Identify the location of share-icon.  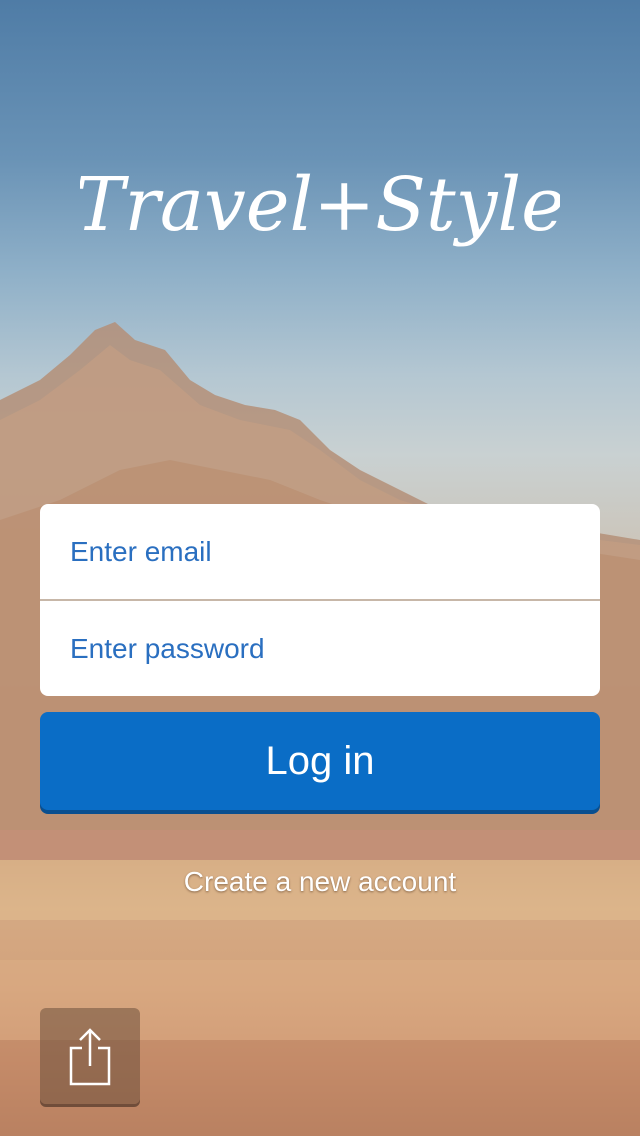
(90, 1057).